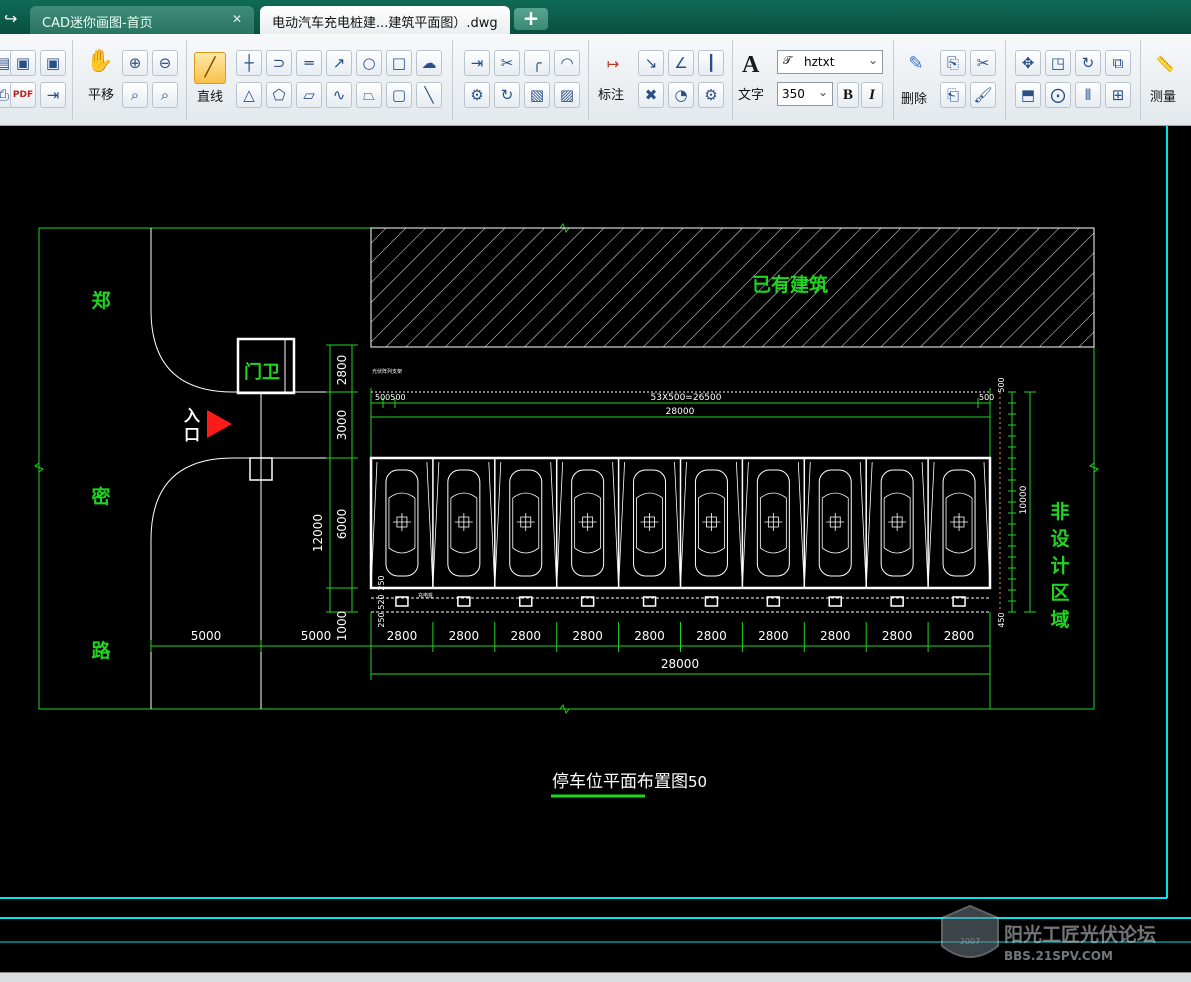  Describe the element at coordinates (1059, 593) in the screenshot. I see `non-design-char: 区` at that location.